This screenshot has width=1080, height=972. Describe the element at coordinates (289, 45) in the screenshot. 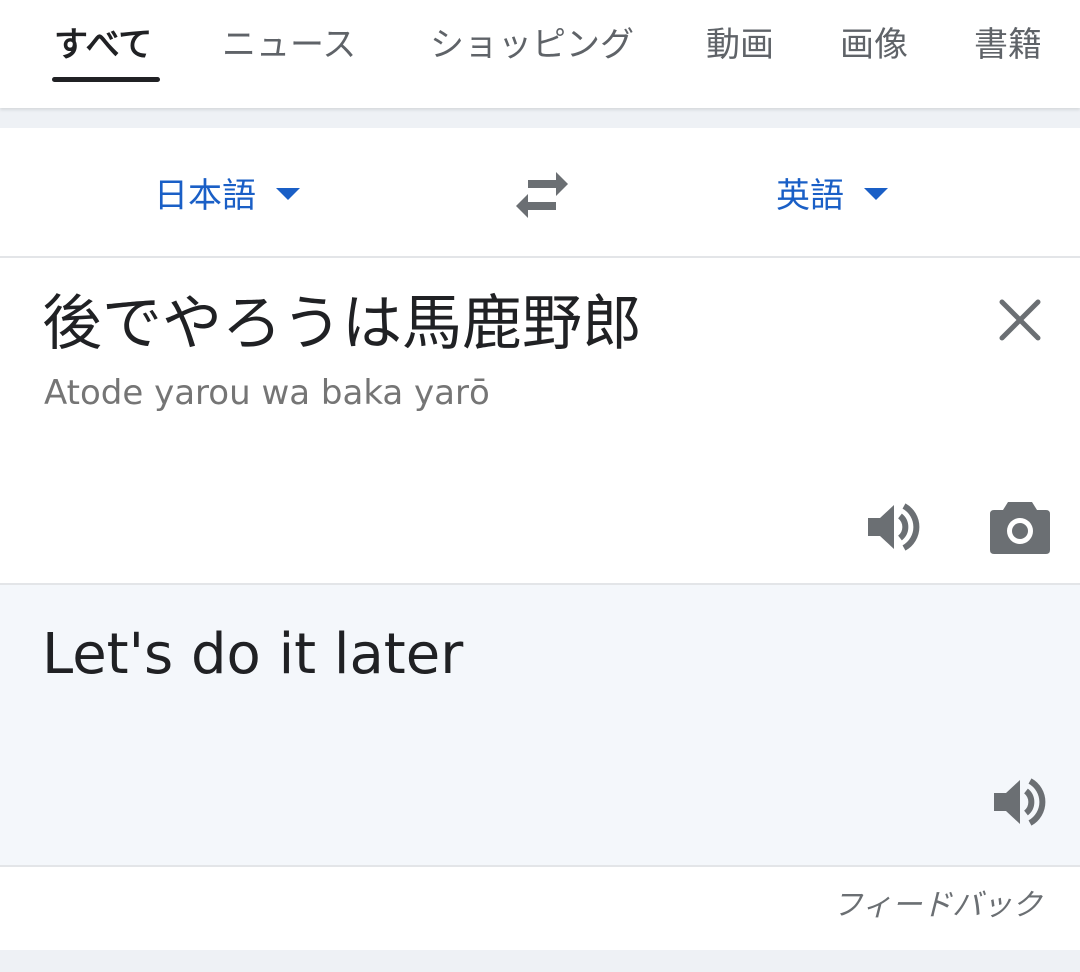

I see `tab-news: ニュース` at that location.